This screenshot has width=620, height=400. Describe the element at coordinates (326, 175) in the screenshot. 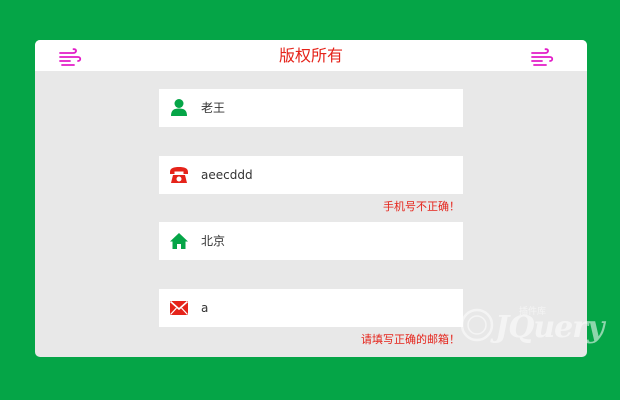

I see `phone-input` at that location.